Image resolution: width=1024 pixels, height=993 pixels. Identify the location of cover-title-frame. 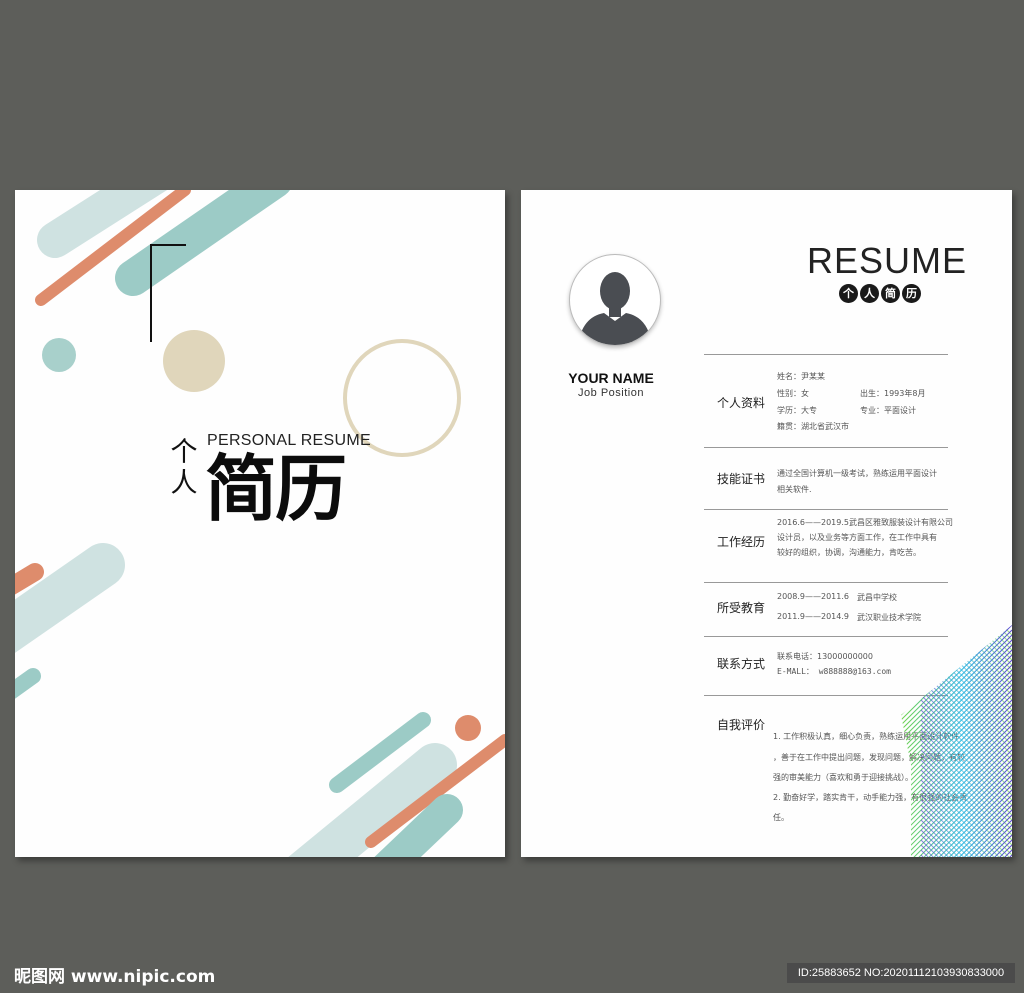
(168, 293).